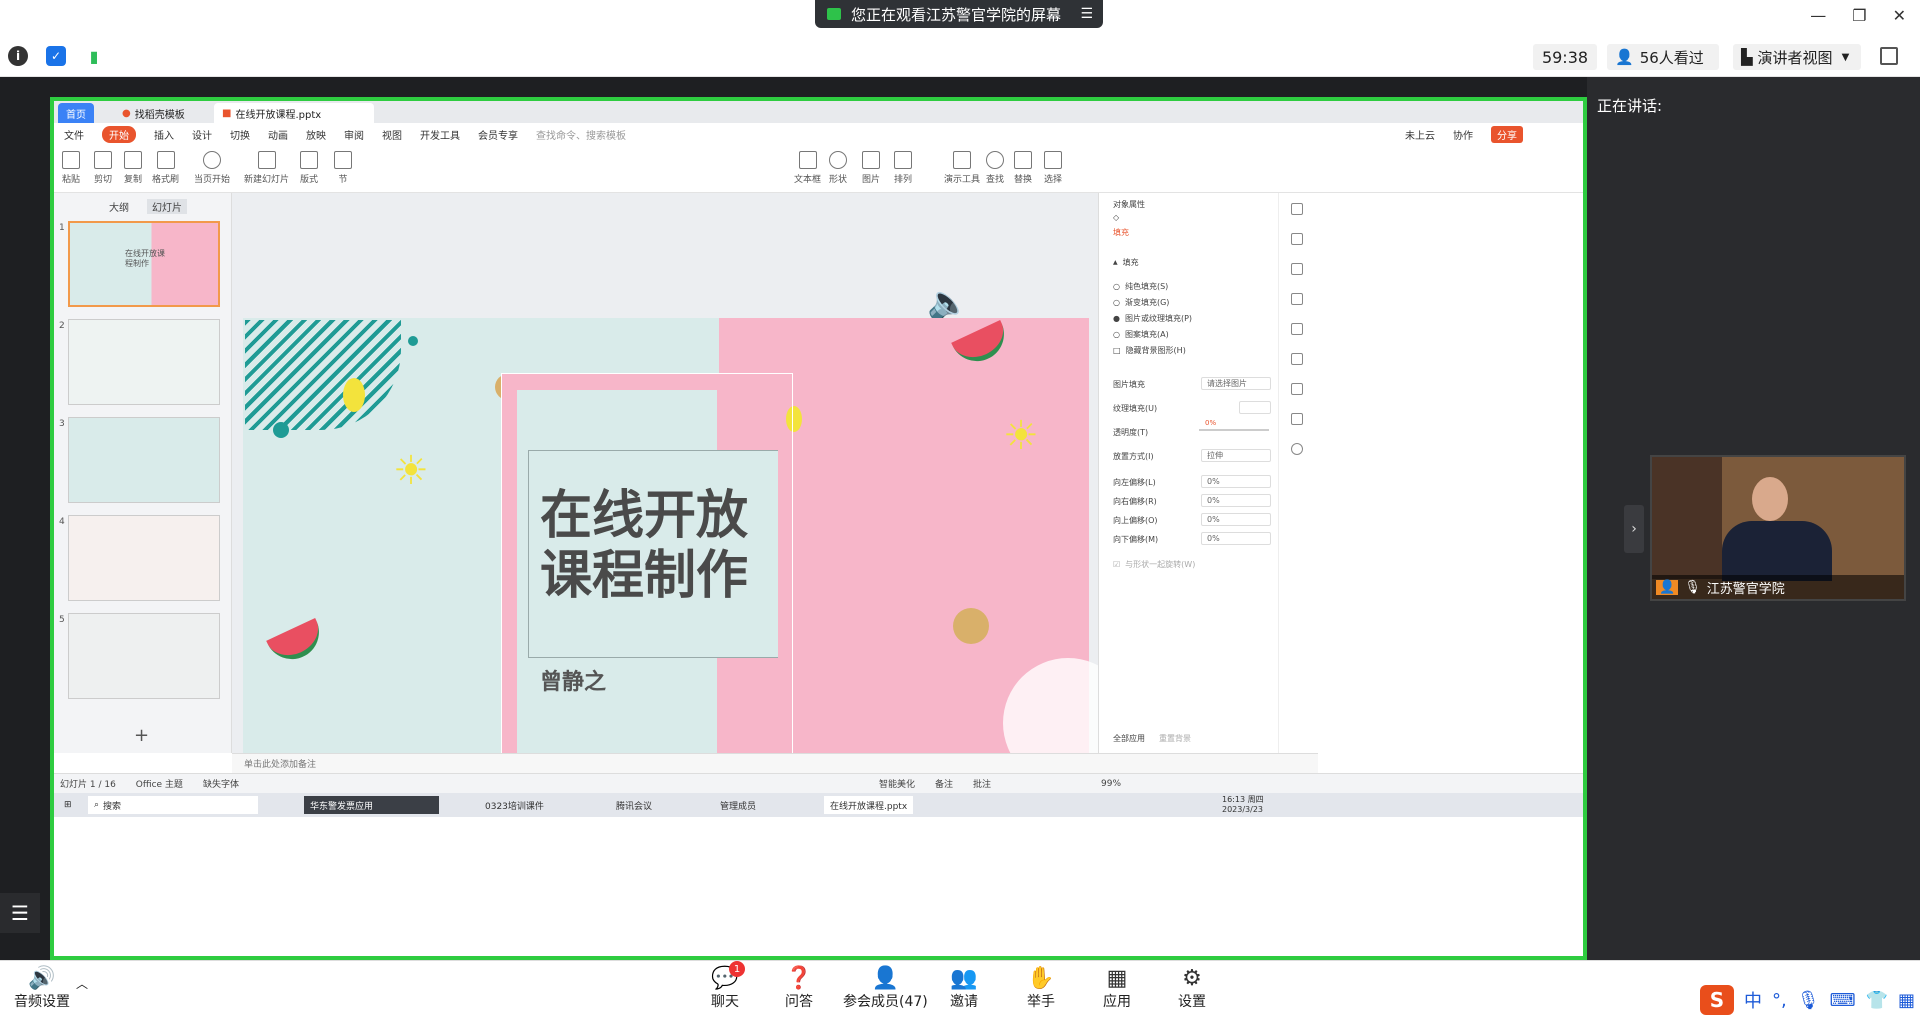 This screenshot has height=1022, width=1920. I want to click on missing-font: 缺失字体, so click(221, 783).